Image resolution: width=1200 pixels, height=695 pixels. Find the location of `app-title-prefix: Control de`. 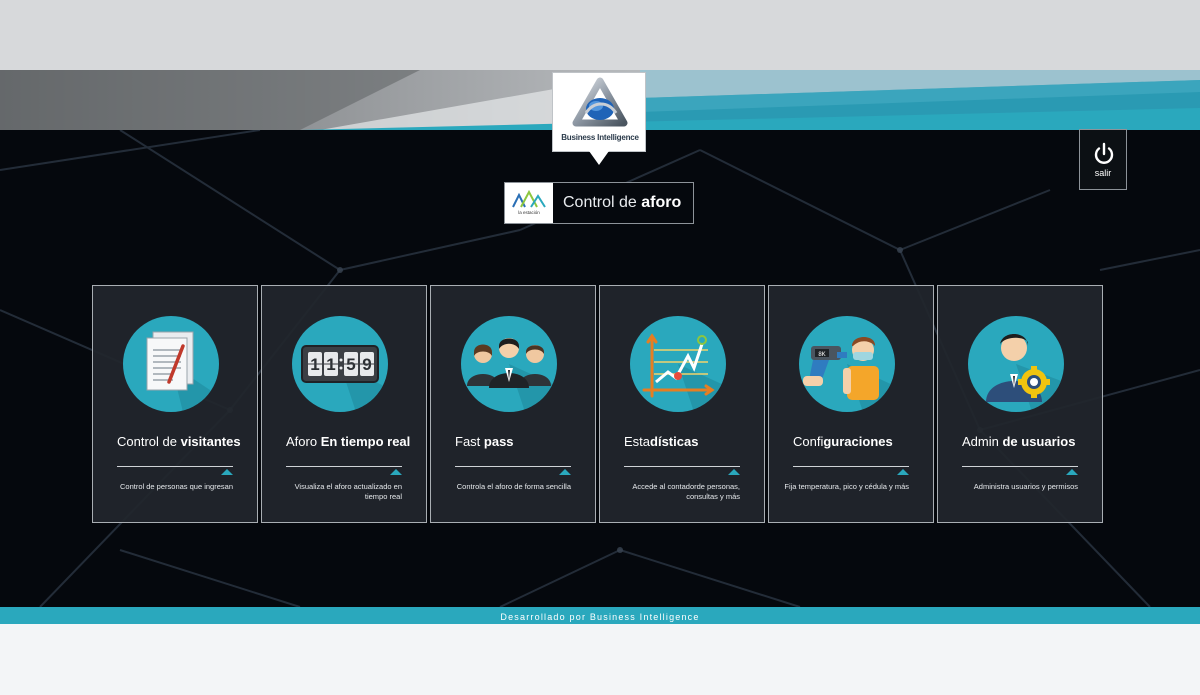

app-title-prefix: Control de is located at coordinates (600, 202).